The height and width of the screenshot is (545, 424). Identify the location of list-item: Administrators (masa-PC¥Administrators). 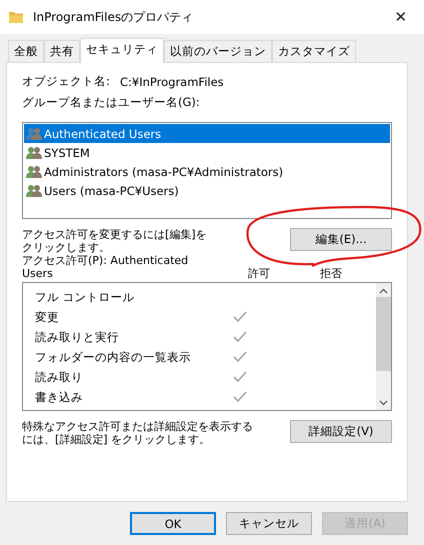
(207, 171).